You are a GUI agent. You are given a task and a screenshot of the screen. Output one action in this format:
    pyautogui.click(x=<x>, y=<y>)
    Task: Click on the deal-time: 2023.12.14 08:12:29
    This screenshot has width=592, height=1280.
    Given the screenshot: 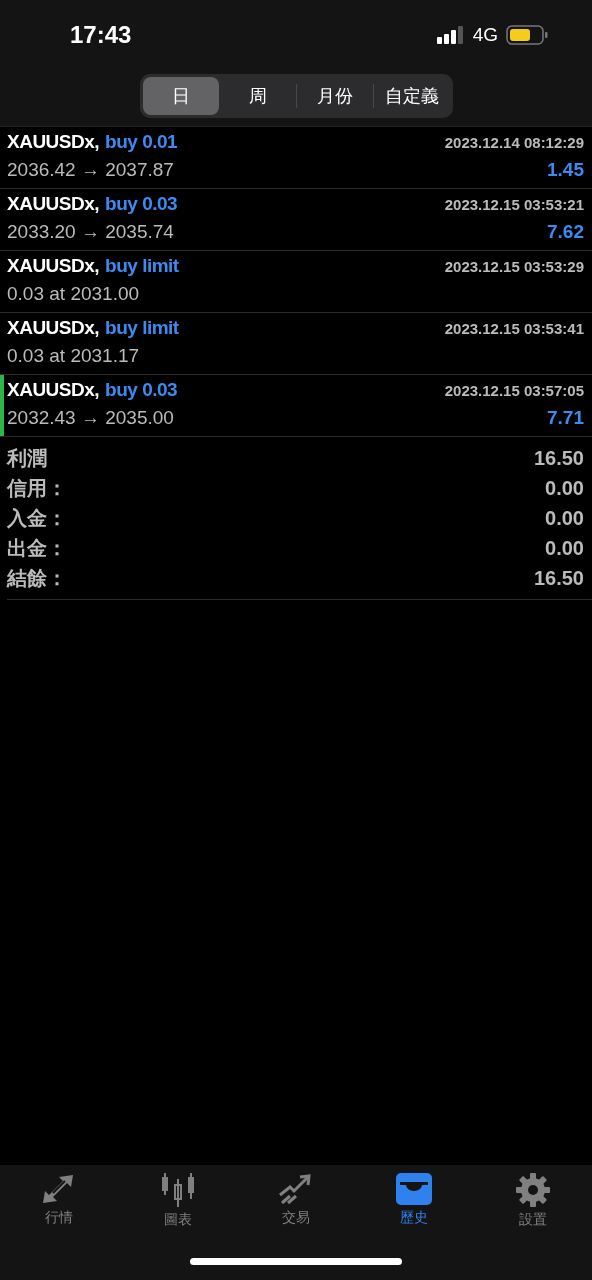 What is the action you would take?
    pyautogui.click(x=514, y=142)
    